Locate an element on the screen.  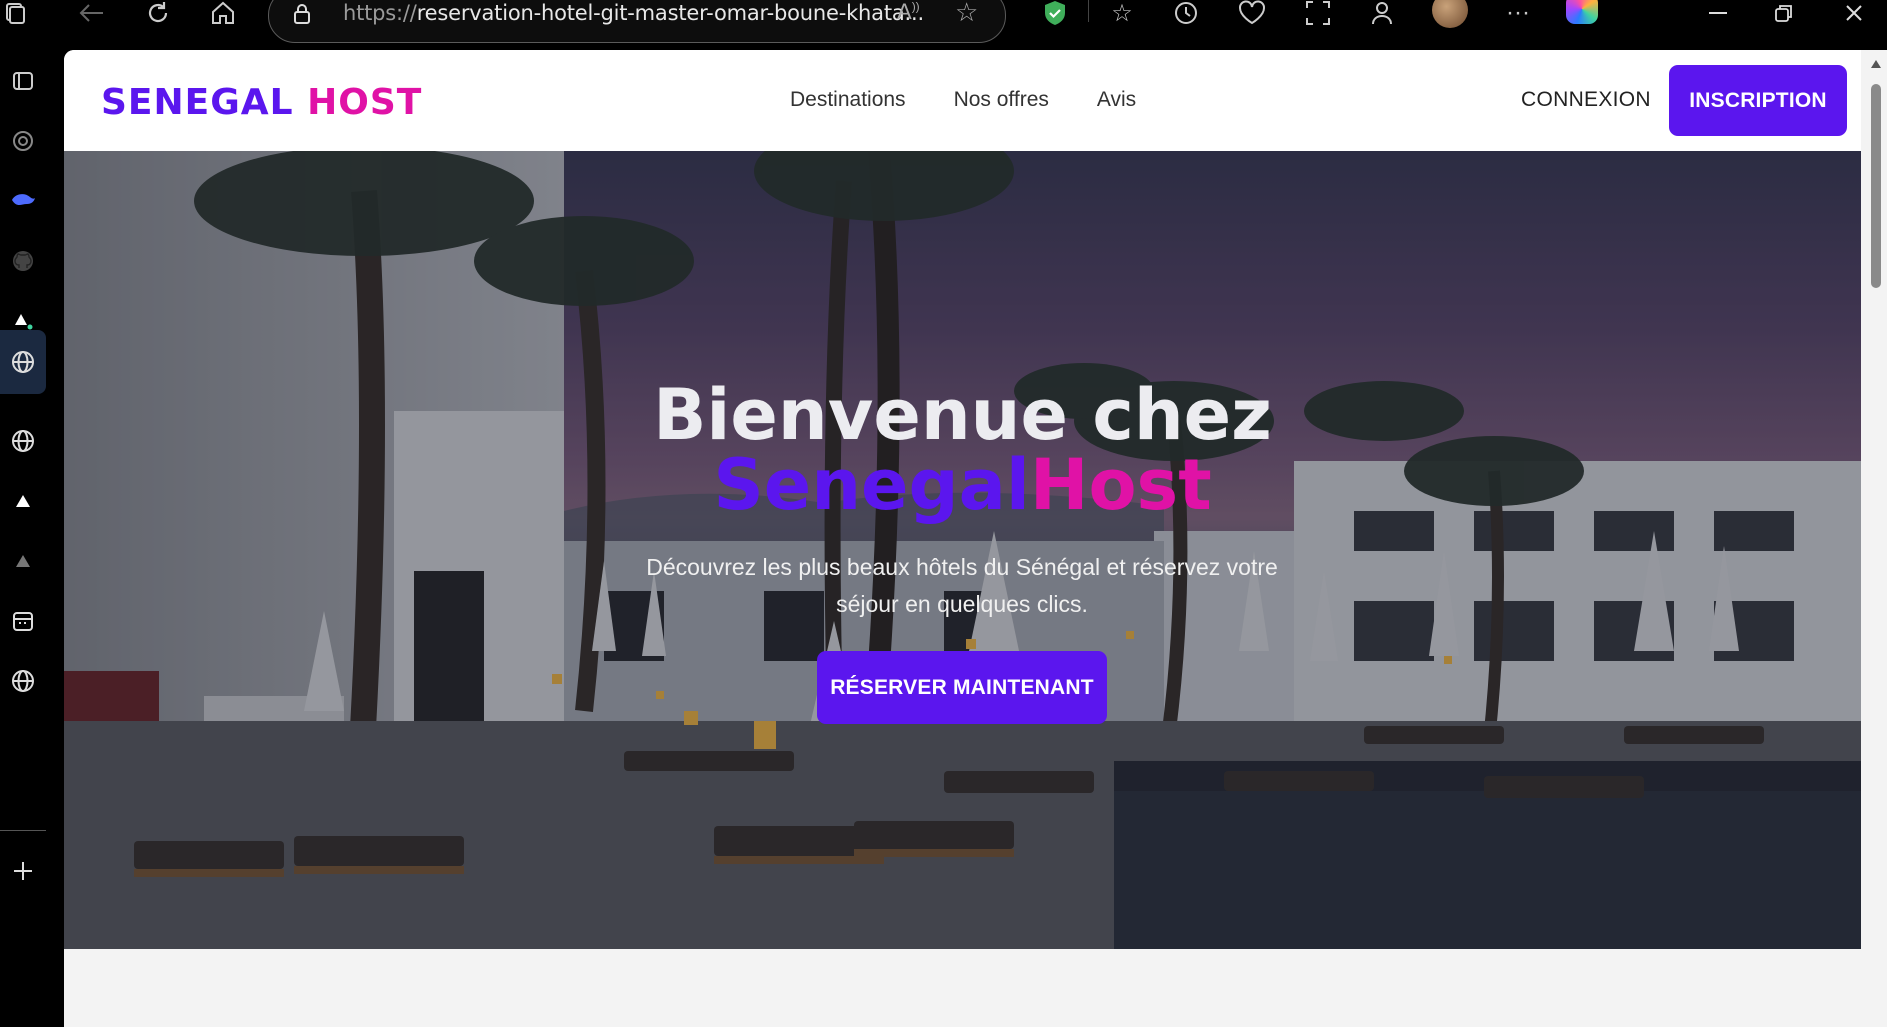
logo-part-1: SENEGAL is located at coordinates (197, 102).